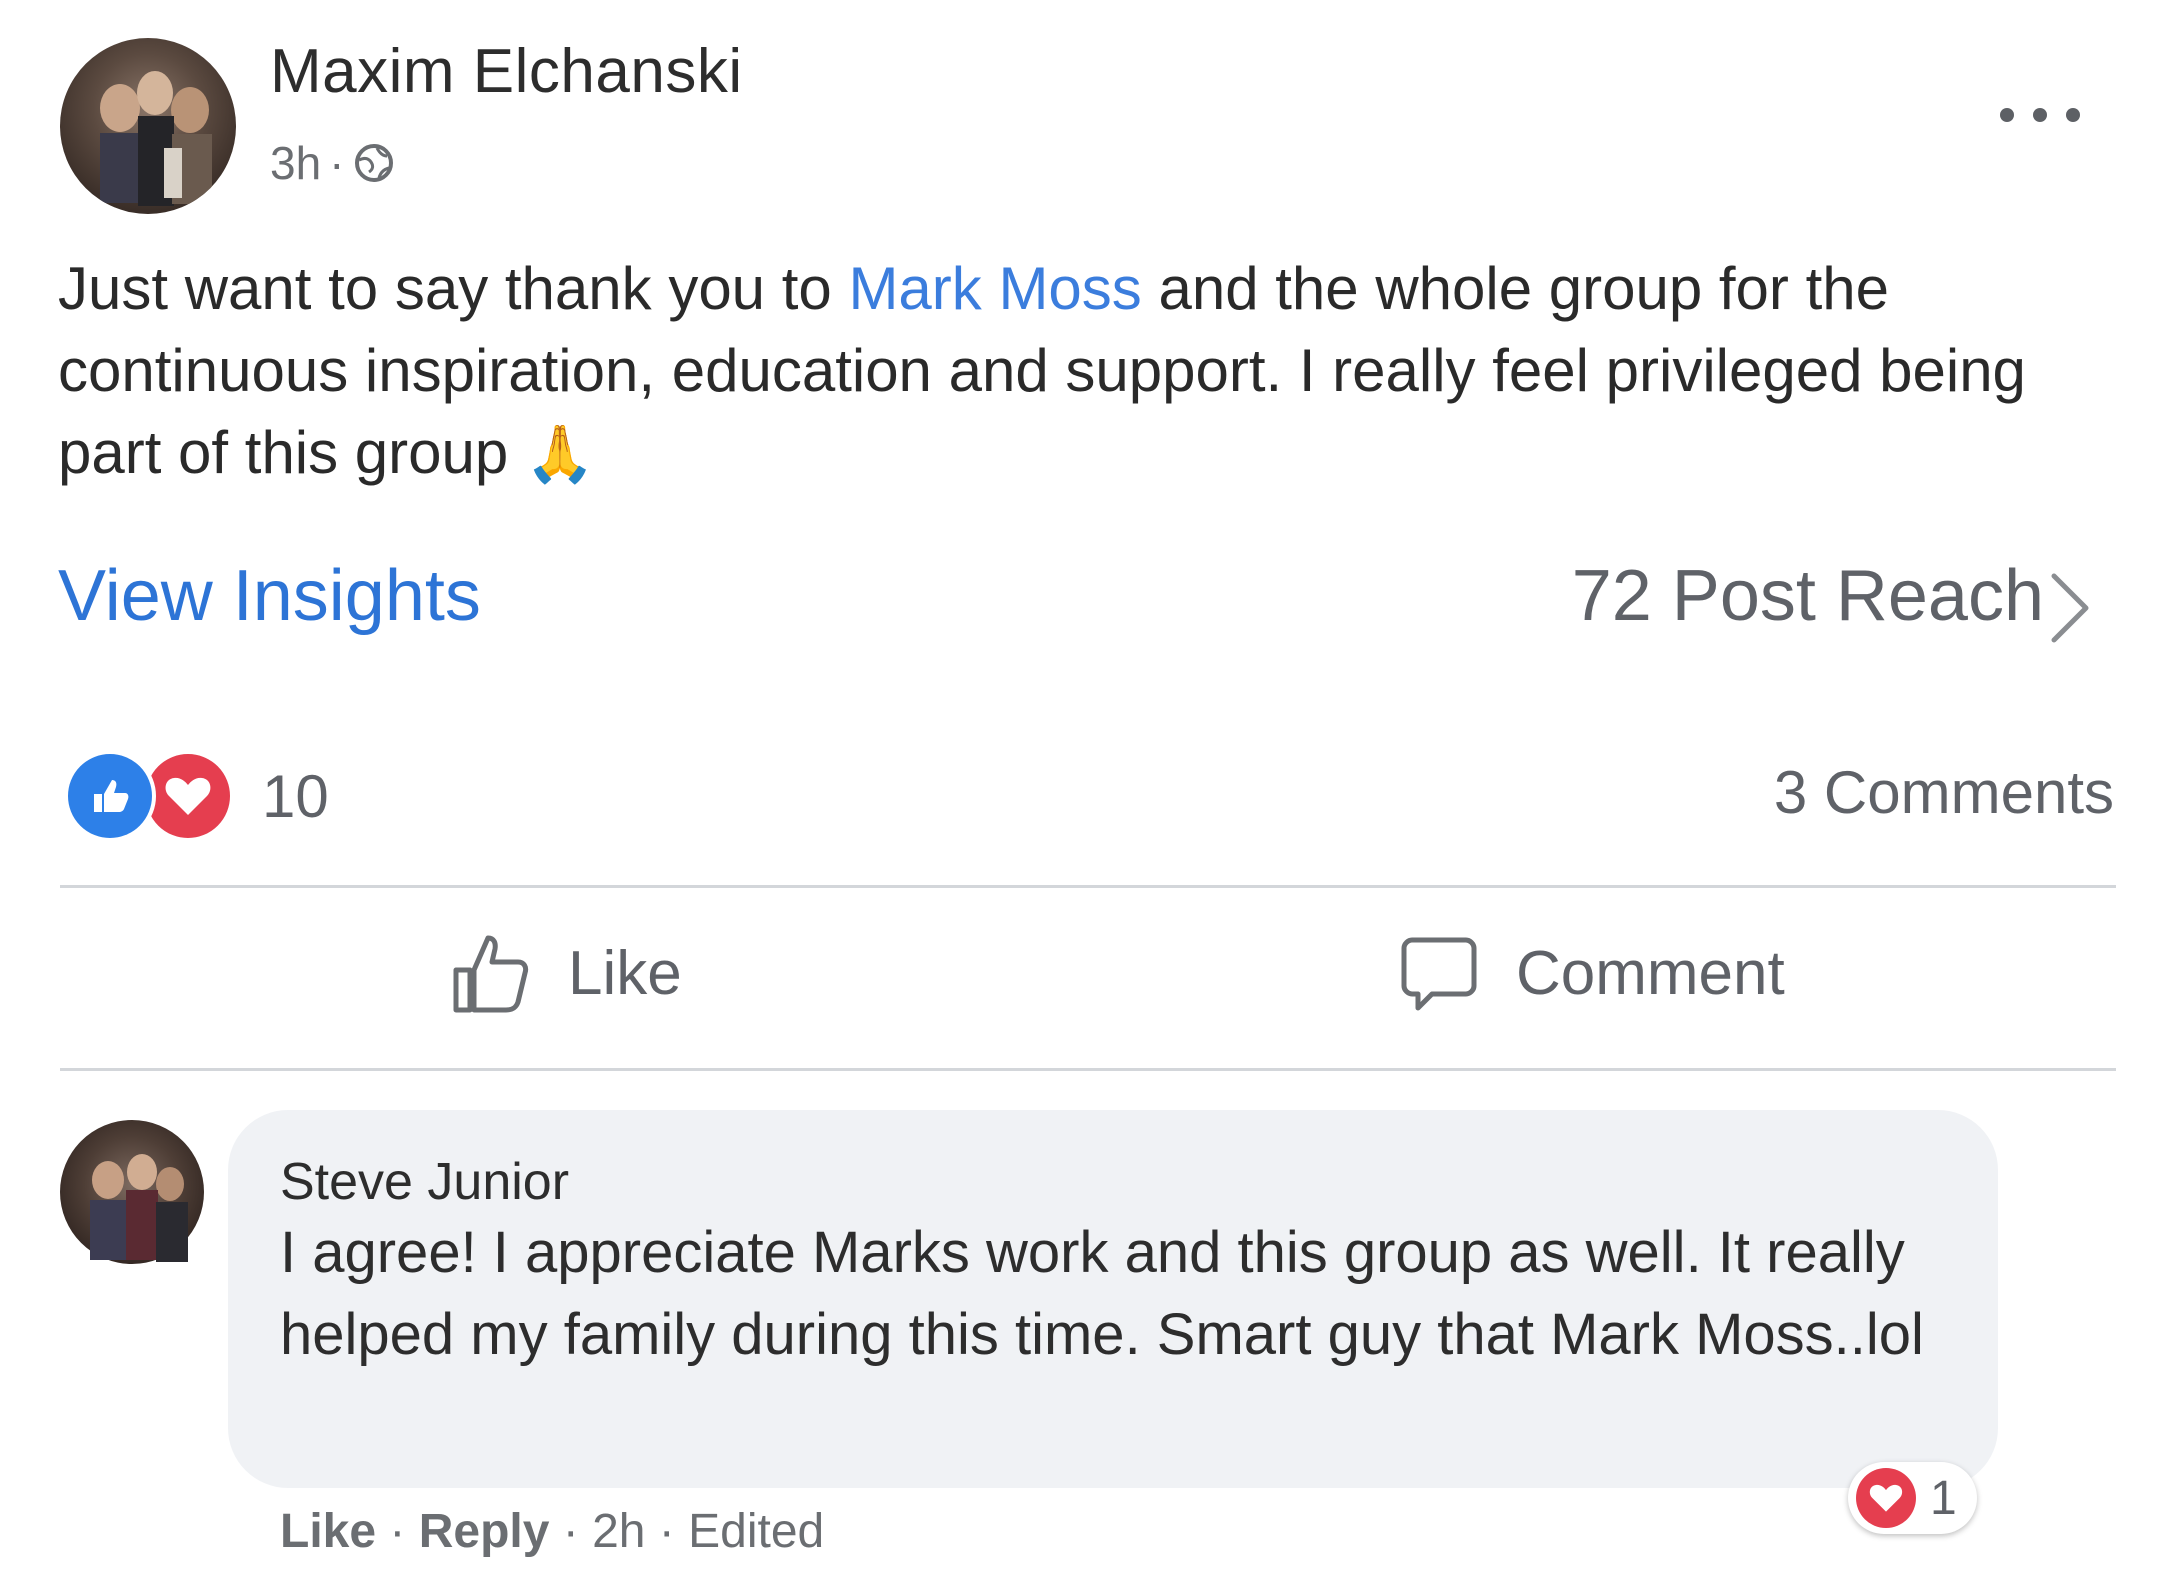 This screenshot has width=2184, height=1570. Describe the element at coordinates (566, 973) in the screenshot. I see `like-button: Like` at that location.